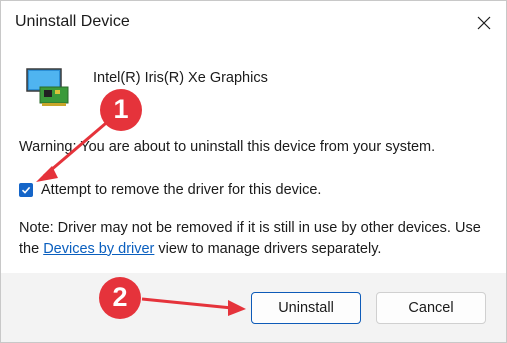 This screenshot has width=507, height=343. I want to click on close-icon, so click(484, 23).